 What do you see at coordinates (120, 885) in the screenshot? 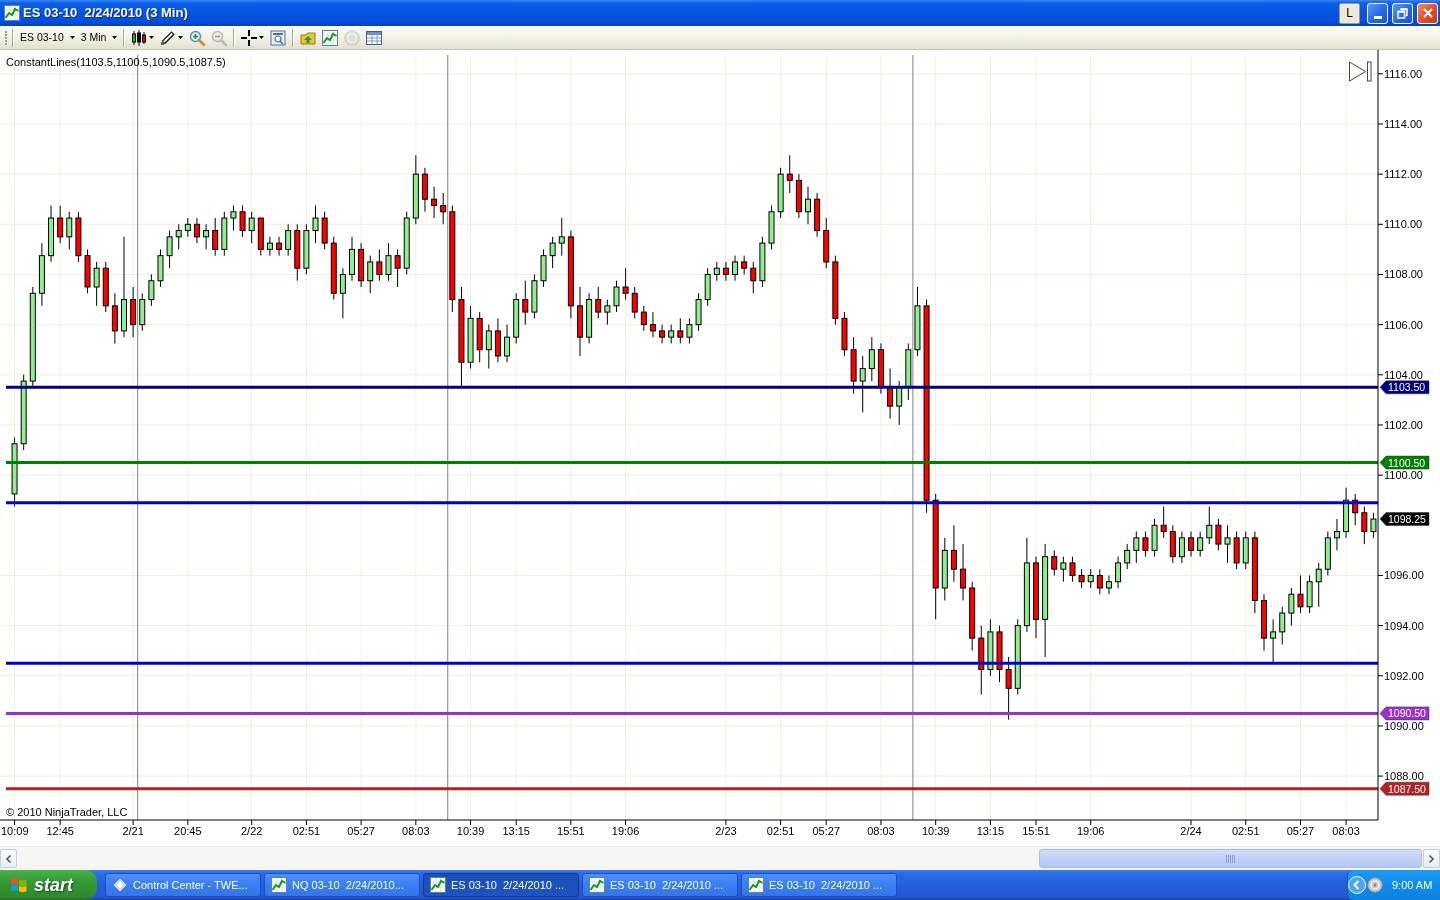
I see `diamond-icon` at bounding box center [120, 885].